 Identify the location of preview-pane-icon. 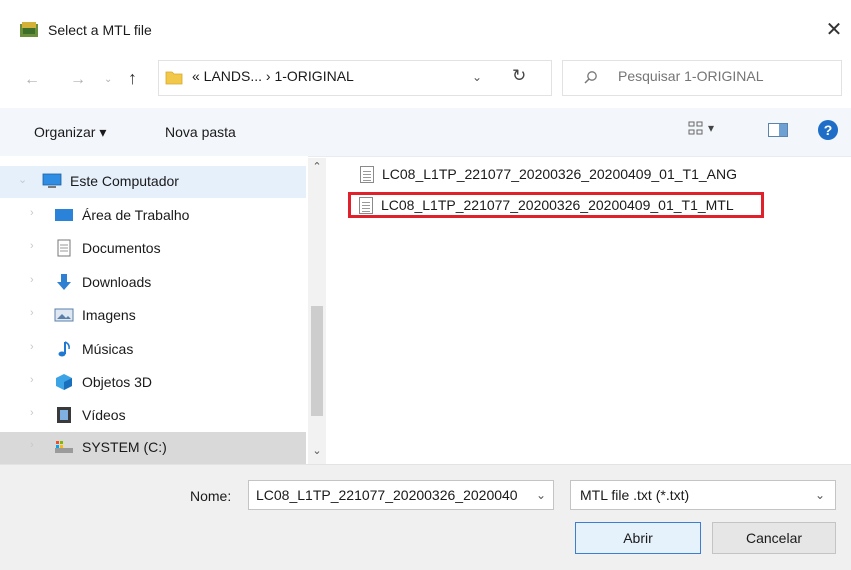
(778, 130).